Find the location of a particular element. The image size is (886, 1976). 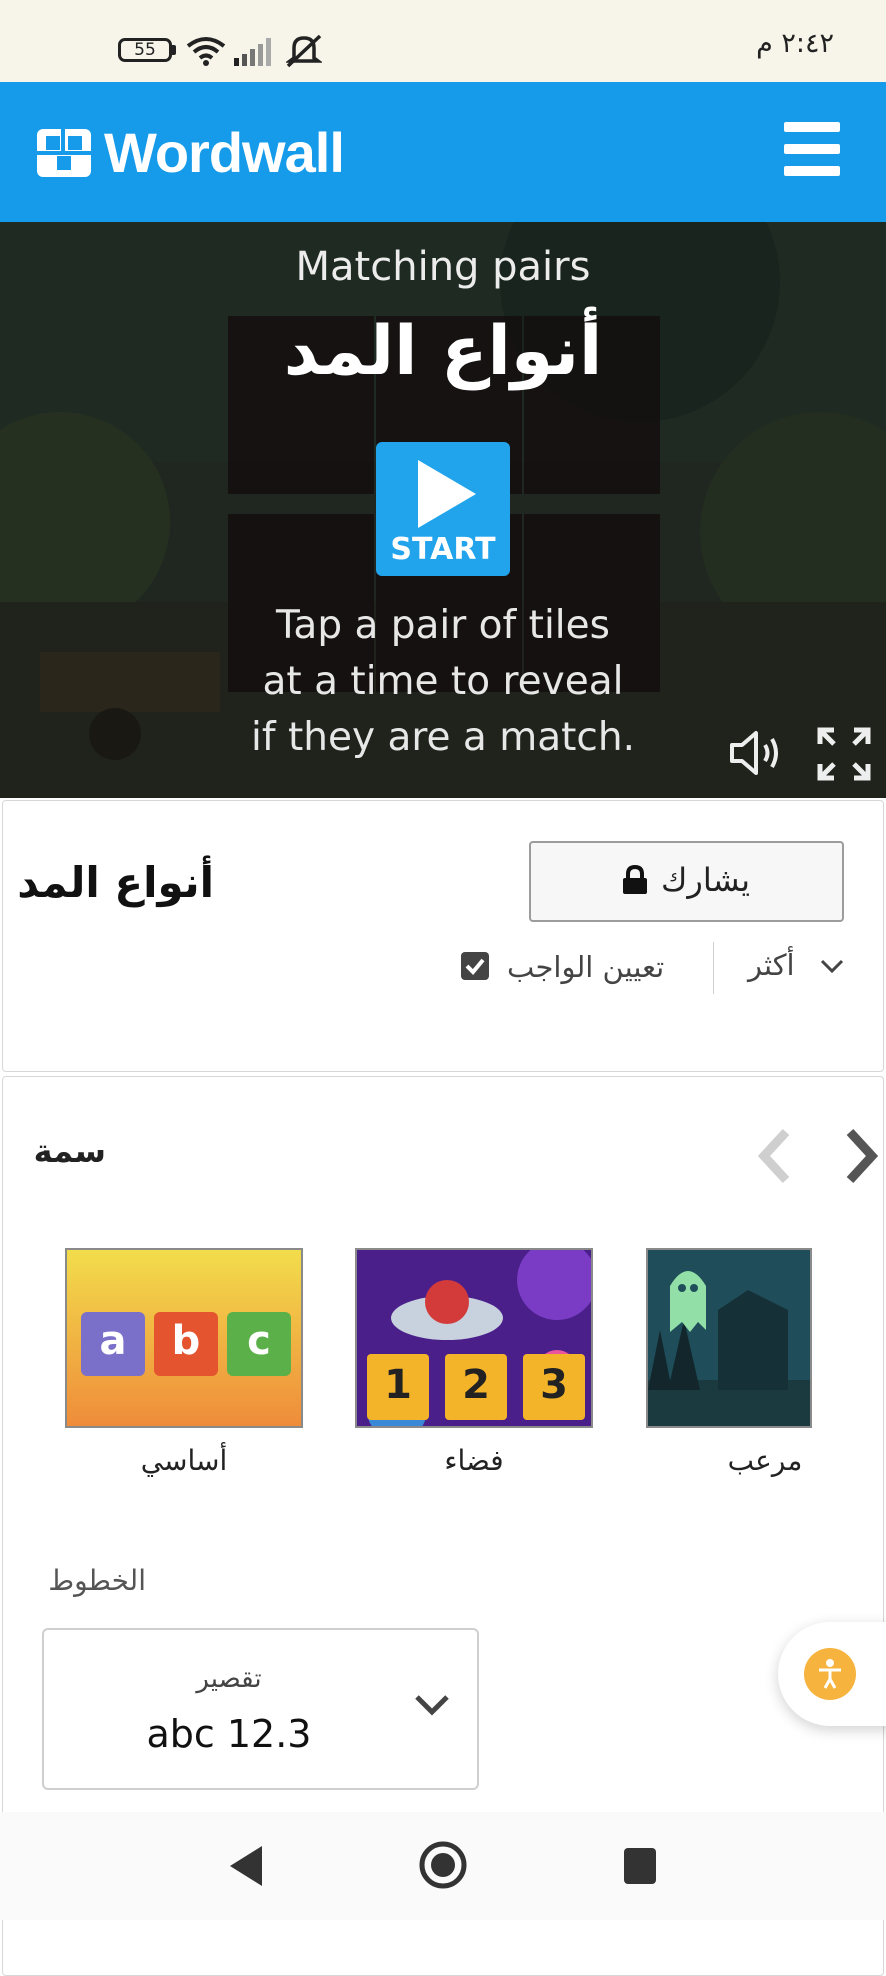

theme-section-title: سمة is located at coordinates (69, 1151).